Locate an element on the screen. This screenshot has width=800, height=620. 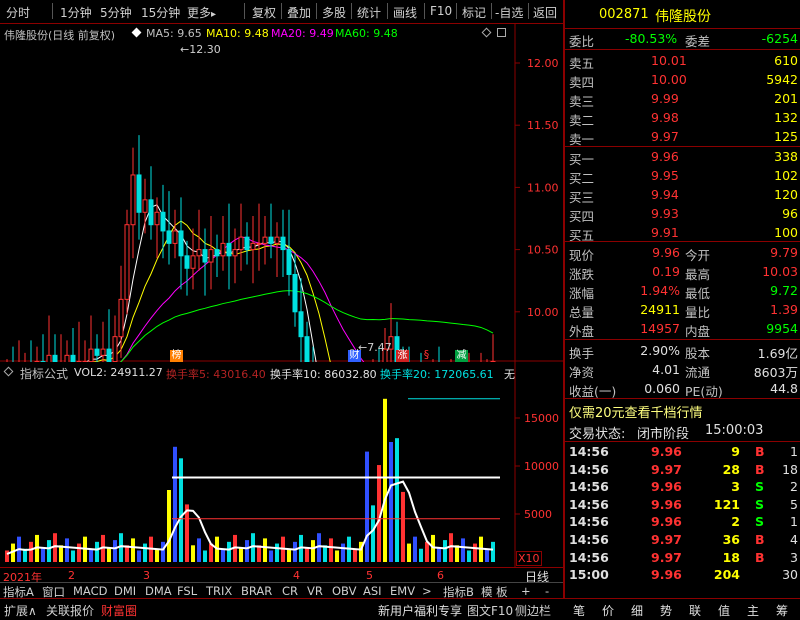
bid-row: 买四 9.93 96 is located at coordinates (682, 214).